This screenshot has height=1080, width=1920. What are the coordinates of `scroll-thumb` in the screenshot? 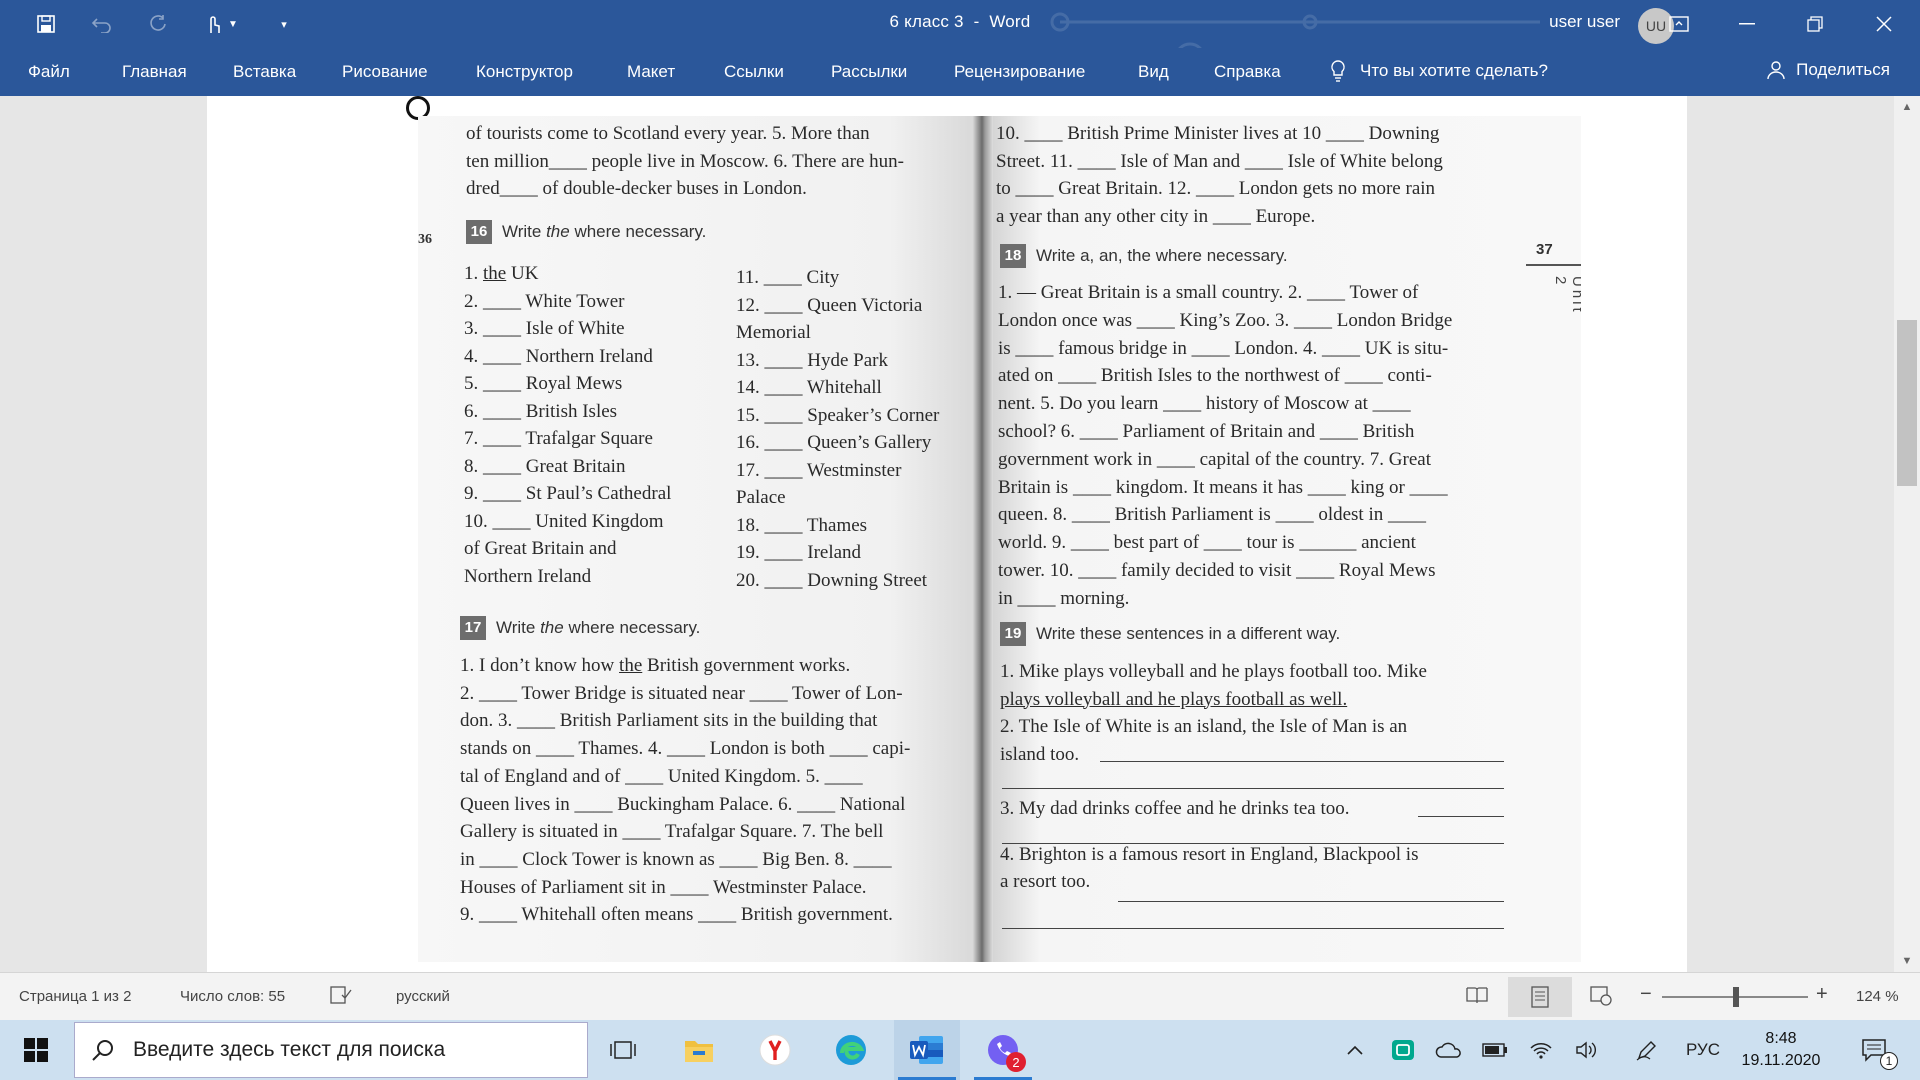 It's located at (1907, 403).